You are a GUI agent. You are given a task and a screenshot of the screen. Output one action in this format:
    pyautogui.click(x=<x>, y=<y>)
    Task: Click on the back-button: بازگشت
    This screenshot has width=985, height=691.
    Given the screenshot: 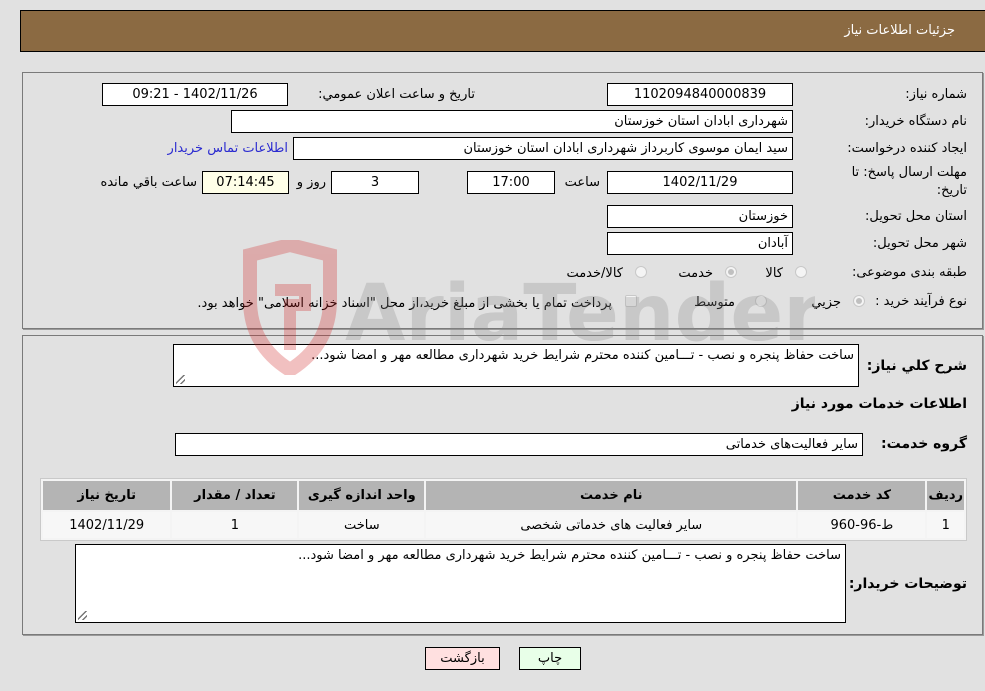 What is the action you would take?
    pyautogui.click(x=462, y=658)
    